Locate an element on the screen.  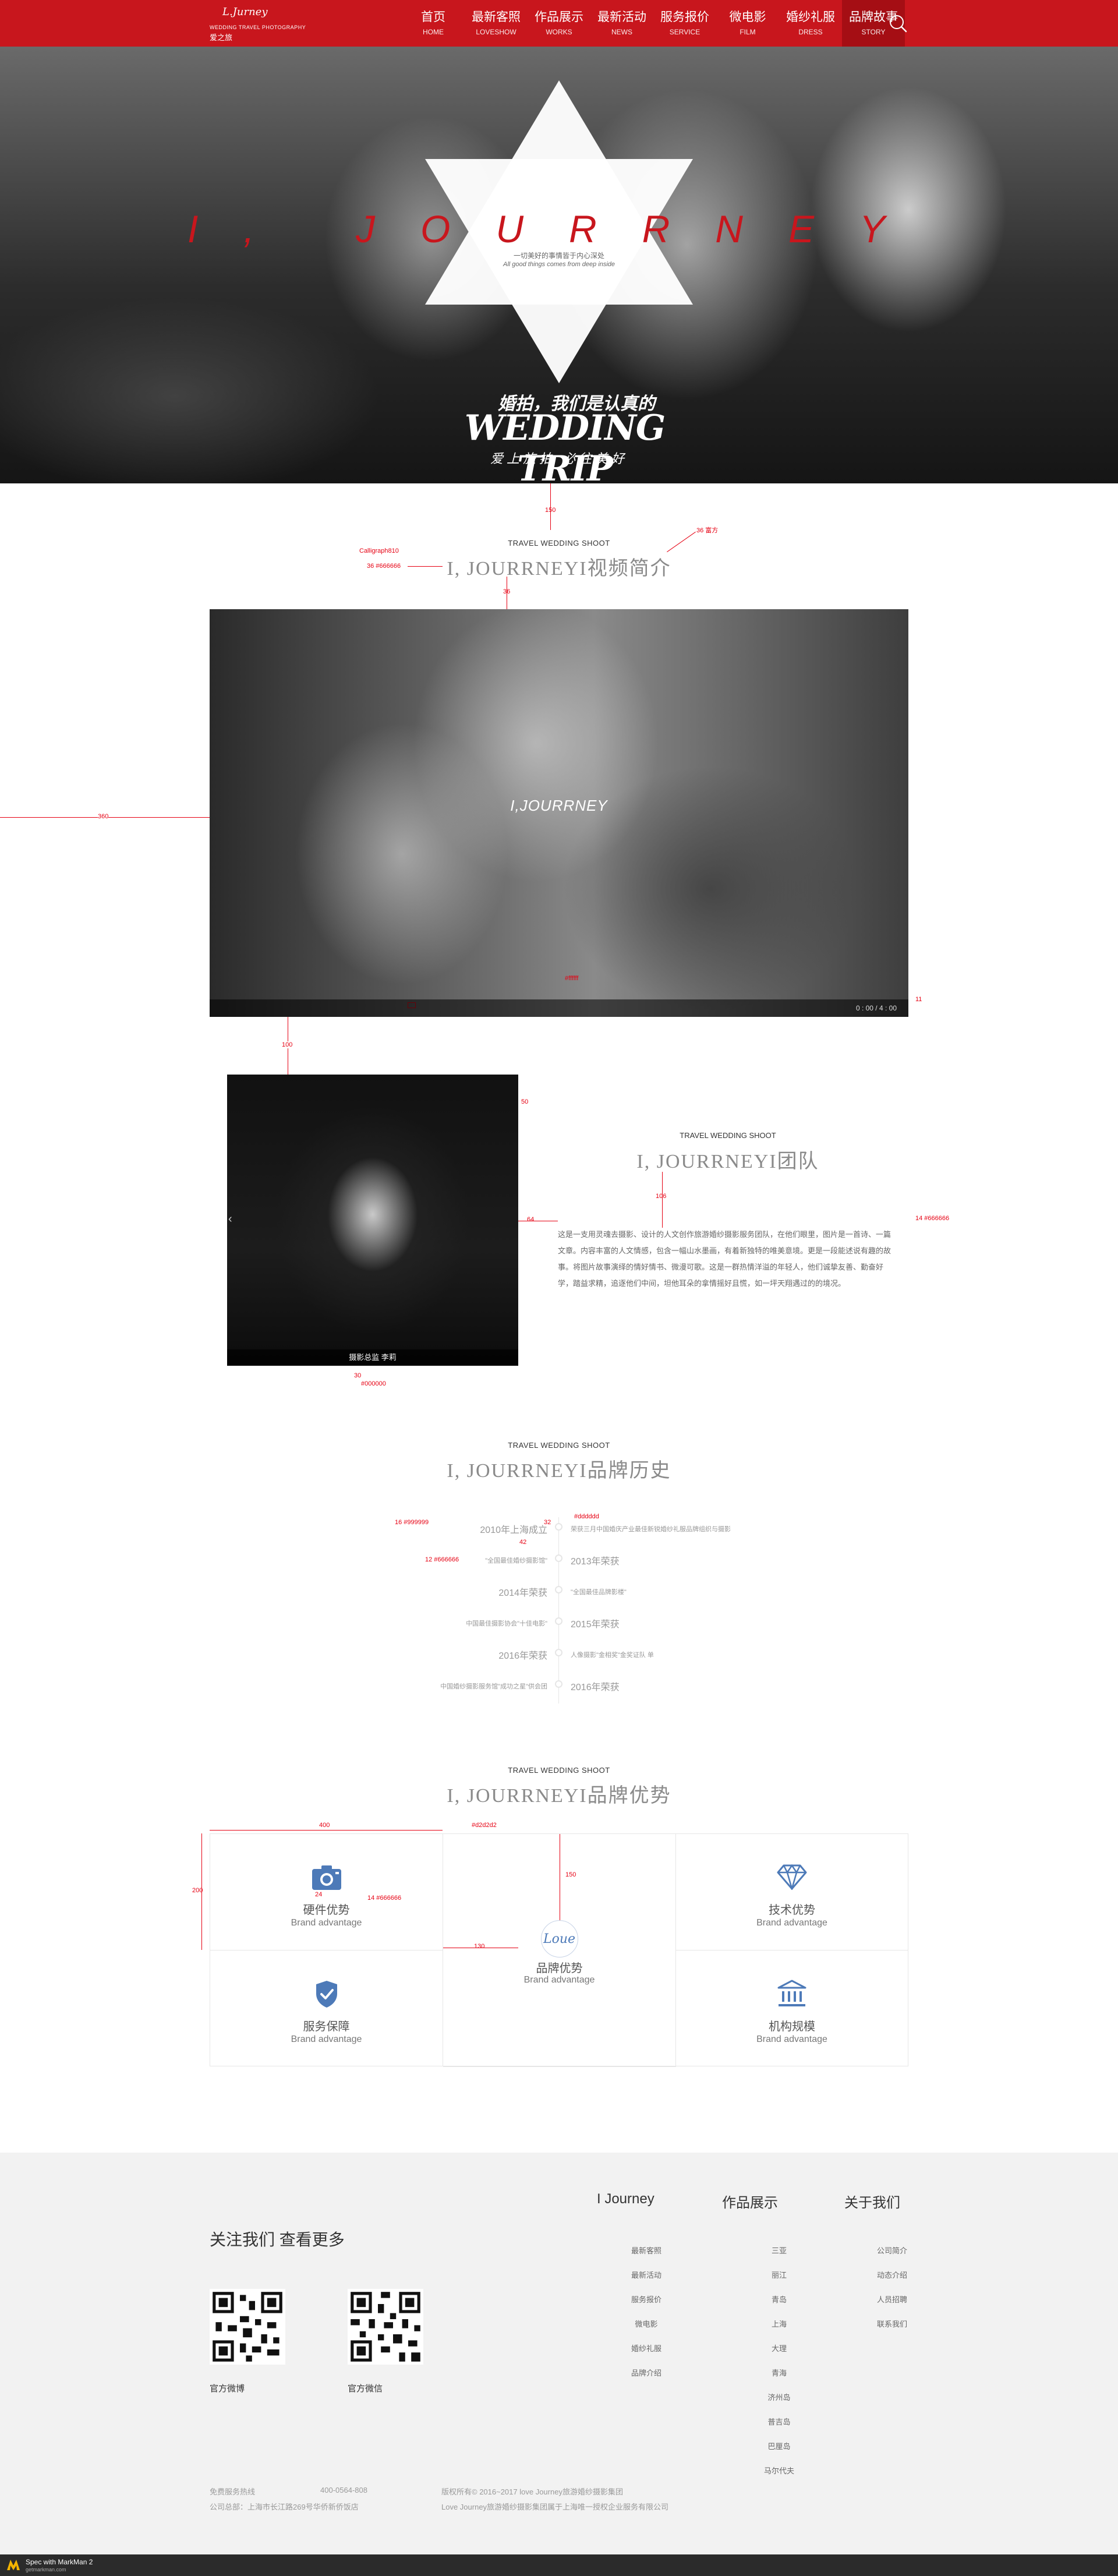
advantage-section-en: TRAVEL WEDDING SHOOT is located at coordinates (559, 1770).